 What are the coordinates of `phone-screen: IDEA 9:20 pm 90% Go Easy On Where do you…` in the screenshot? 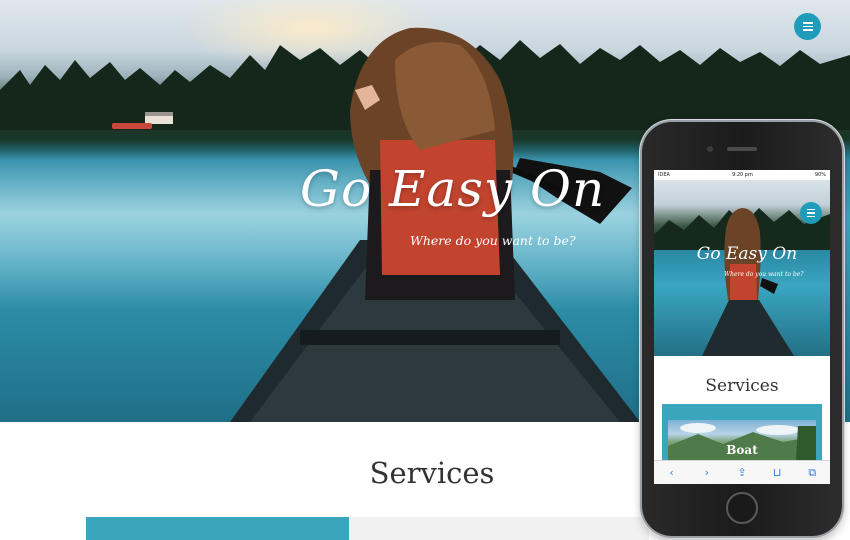 It's located at (742, 327).